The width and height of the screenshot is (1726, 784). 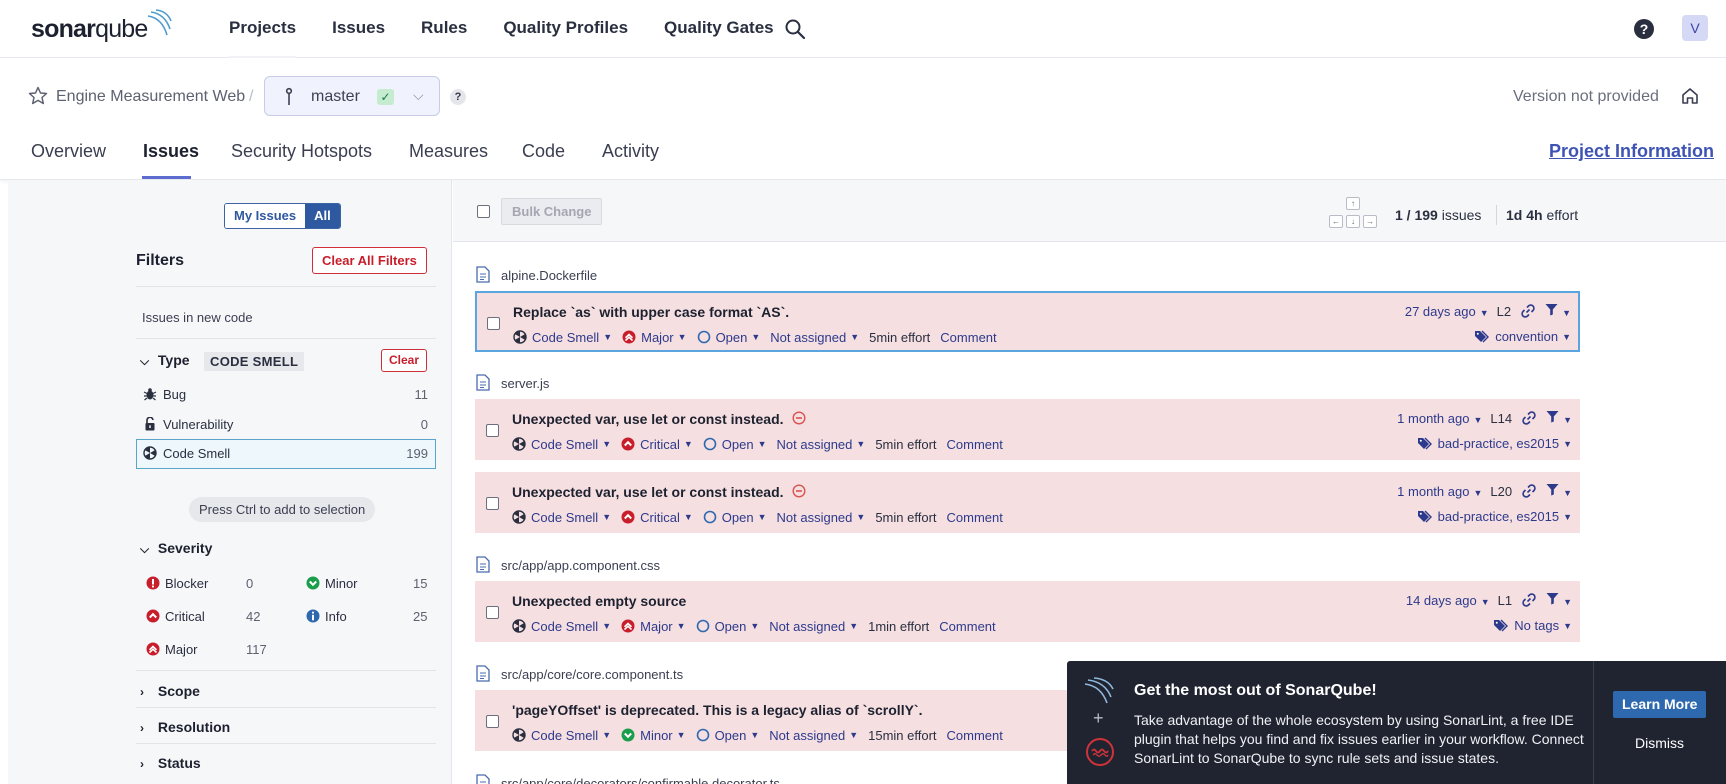 What do you see at coordinates (171, 151) in the screenshot?
I see `tab-issues: Issues` at bounding box center [171, 151].